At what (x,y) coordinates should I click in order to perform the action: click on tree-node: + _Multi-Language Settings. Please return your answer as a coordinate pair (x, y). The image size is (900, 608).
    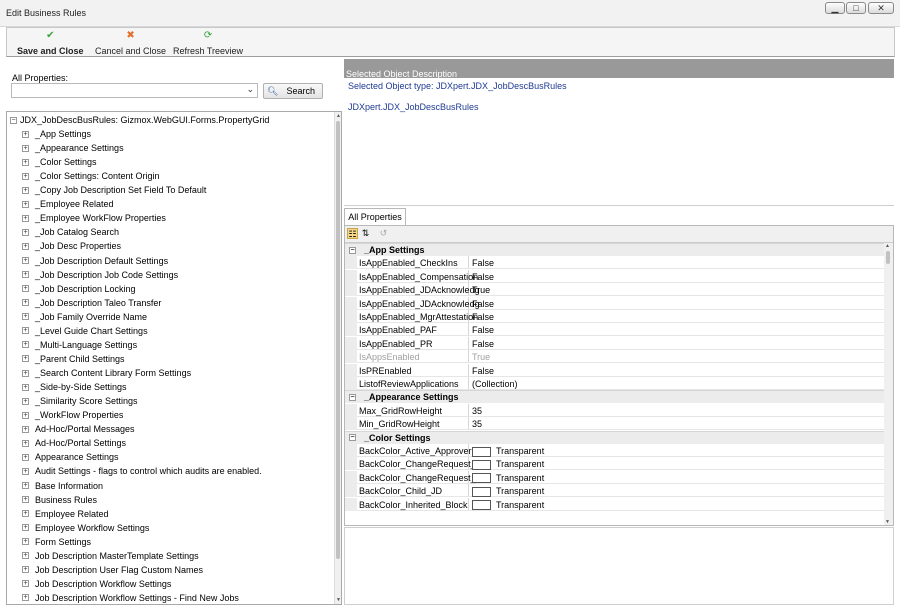
    Looking at the image, I should click on (79, 345).